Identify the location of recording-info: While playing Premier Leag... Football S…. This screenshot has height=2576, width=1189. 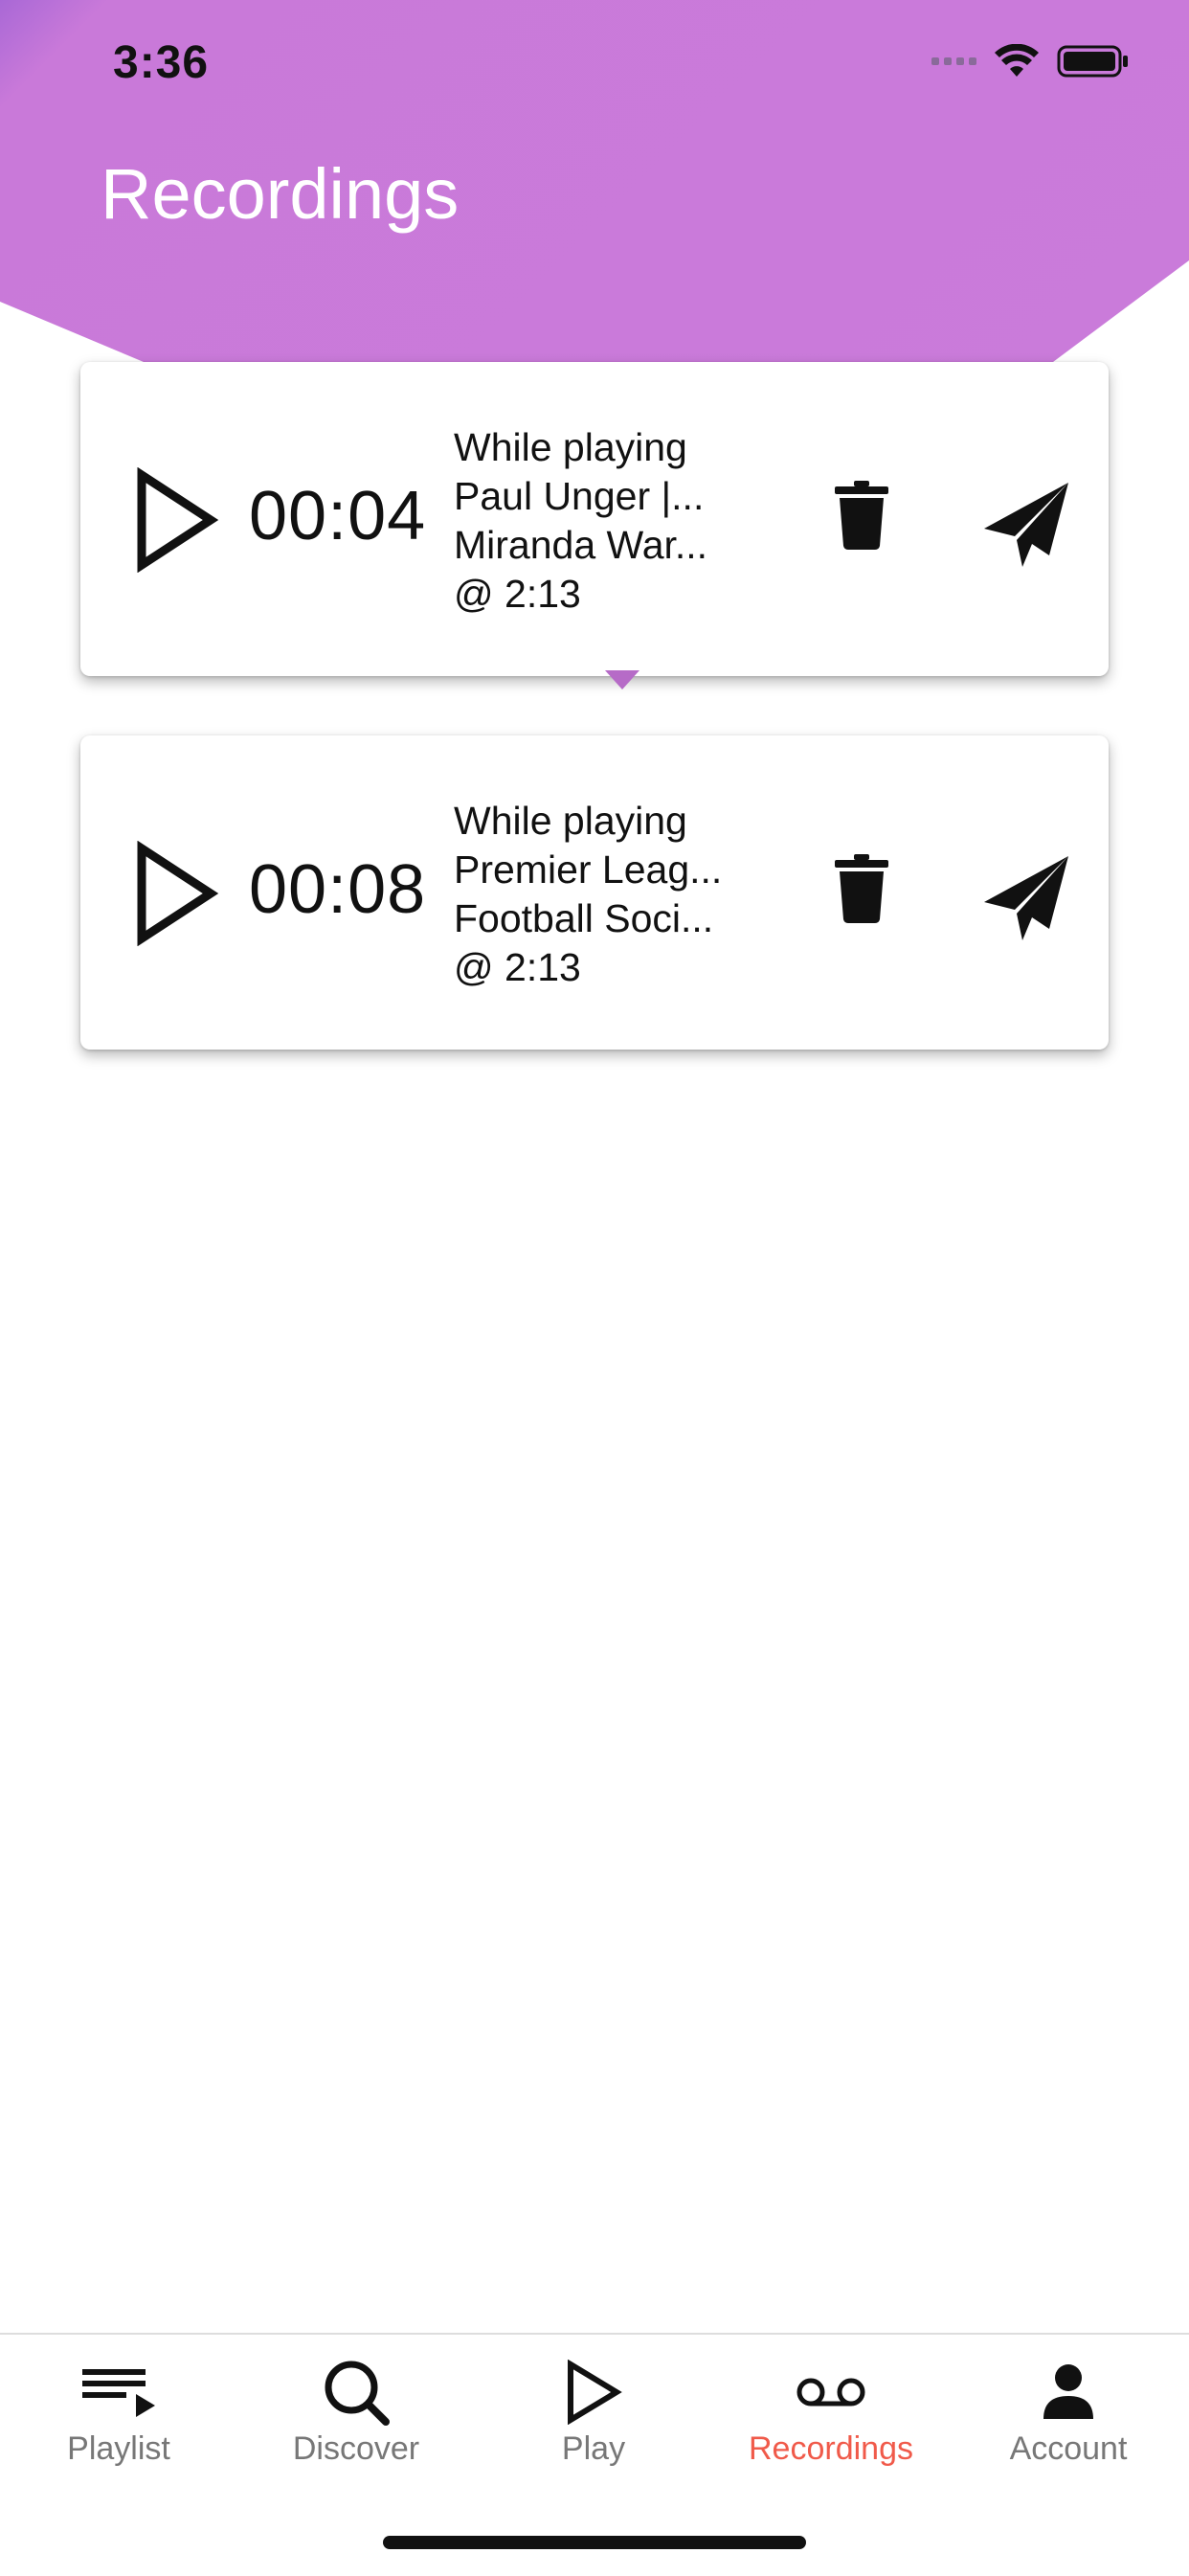
(597, 894).